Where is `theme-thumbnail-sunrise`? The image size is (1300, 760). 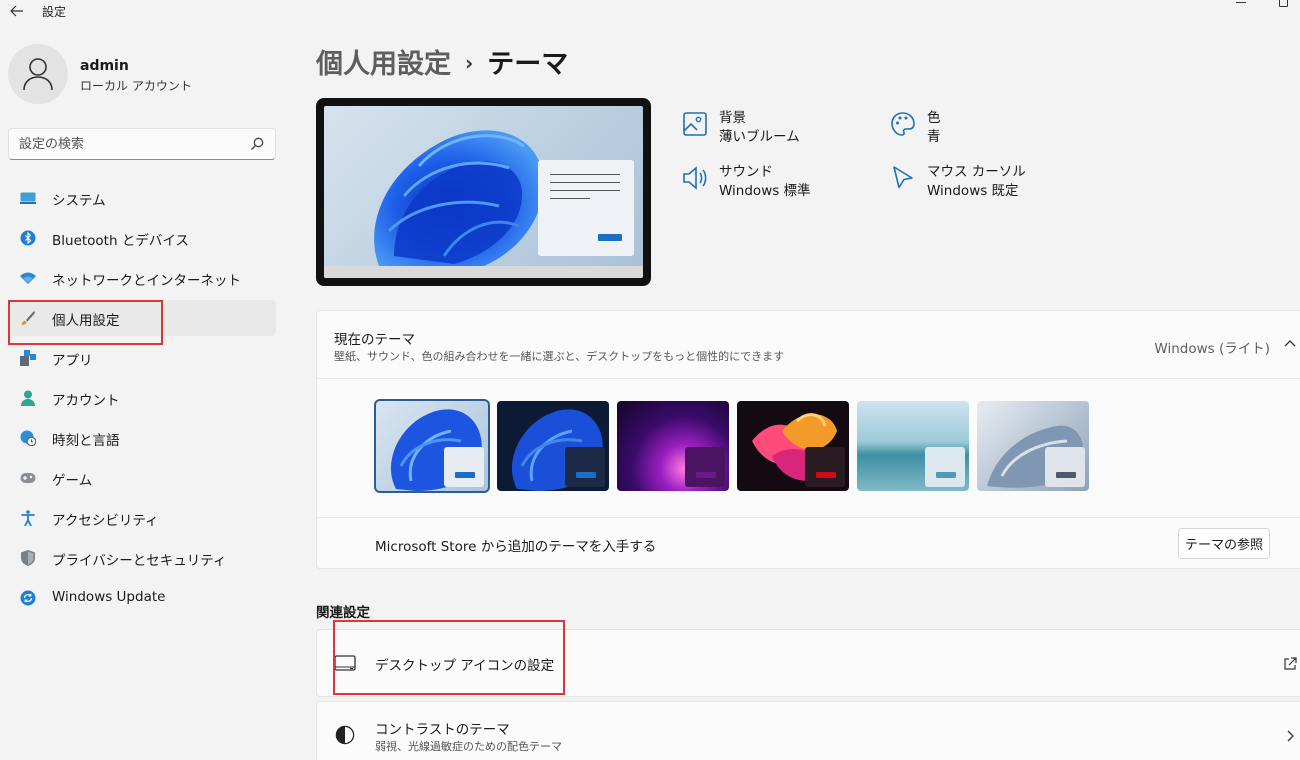
theme-thumbnail-sunrise is located at coordinates (913, 446).